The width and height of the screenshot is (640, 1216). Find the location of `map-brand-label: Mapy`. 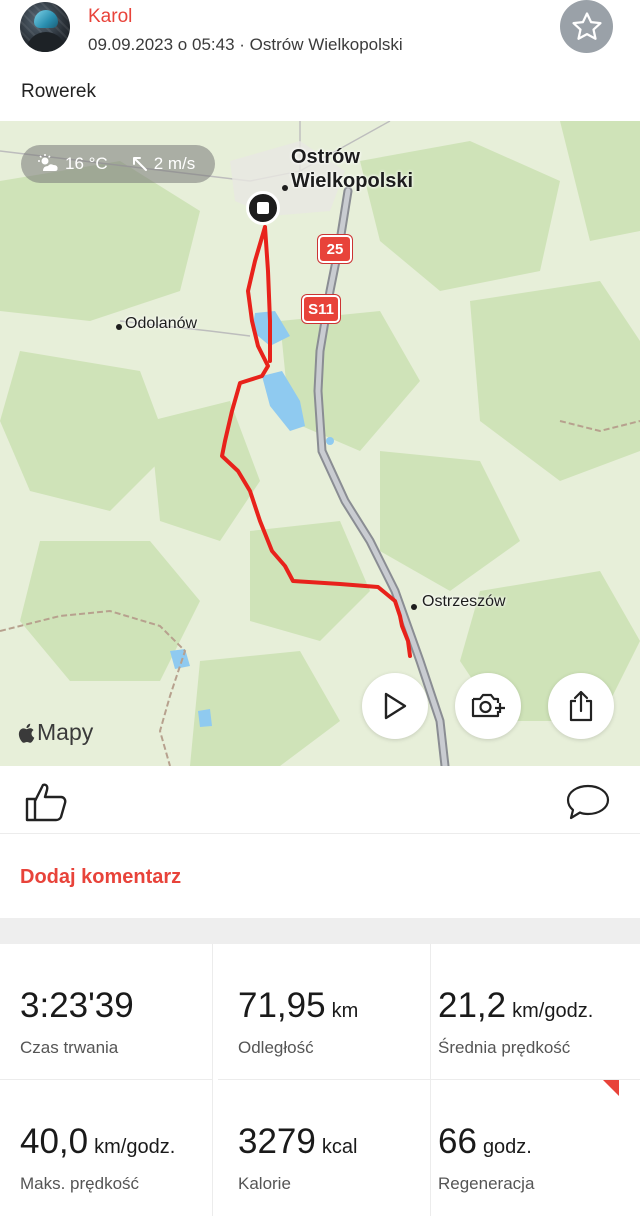

map-brand-label: Mapy is located at coordinates (65, 732).